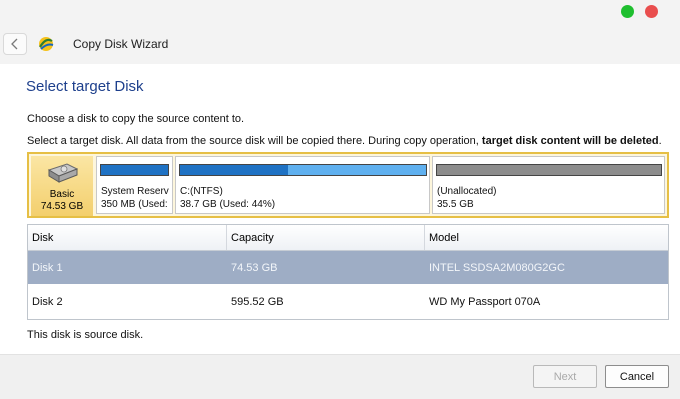 The width and height of the screenshot is (680, 399). I want to click on partition-unallocated: (Unallocated) 35.5 GB, so click(548, 185).